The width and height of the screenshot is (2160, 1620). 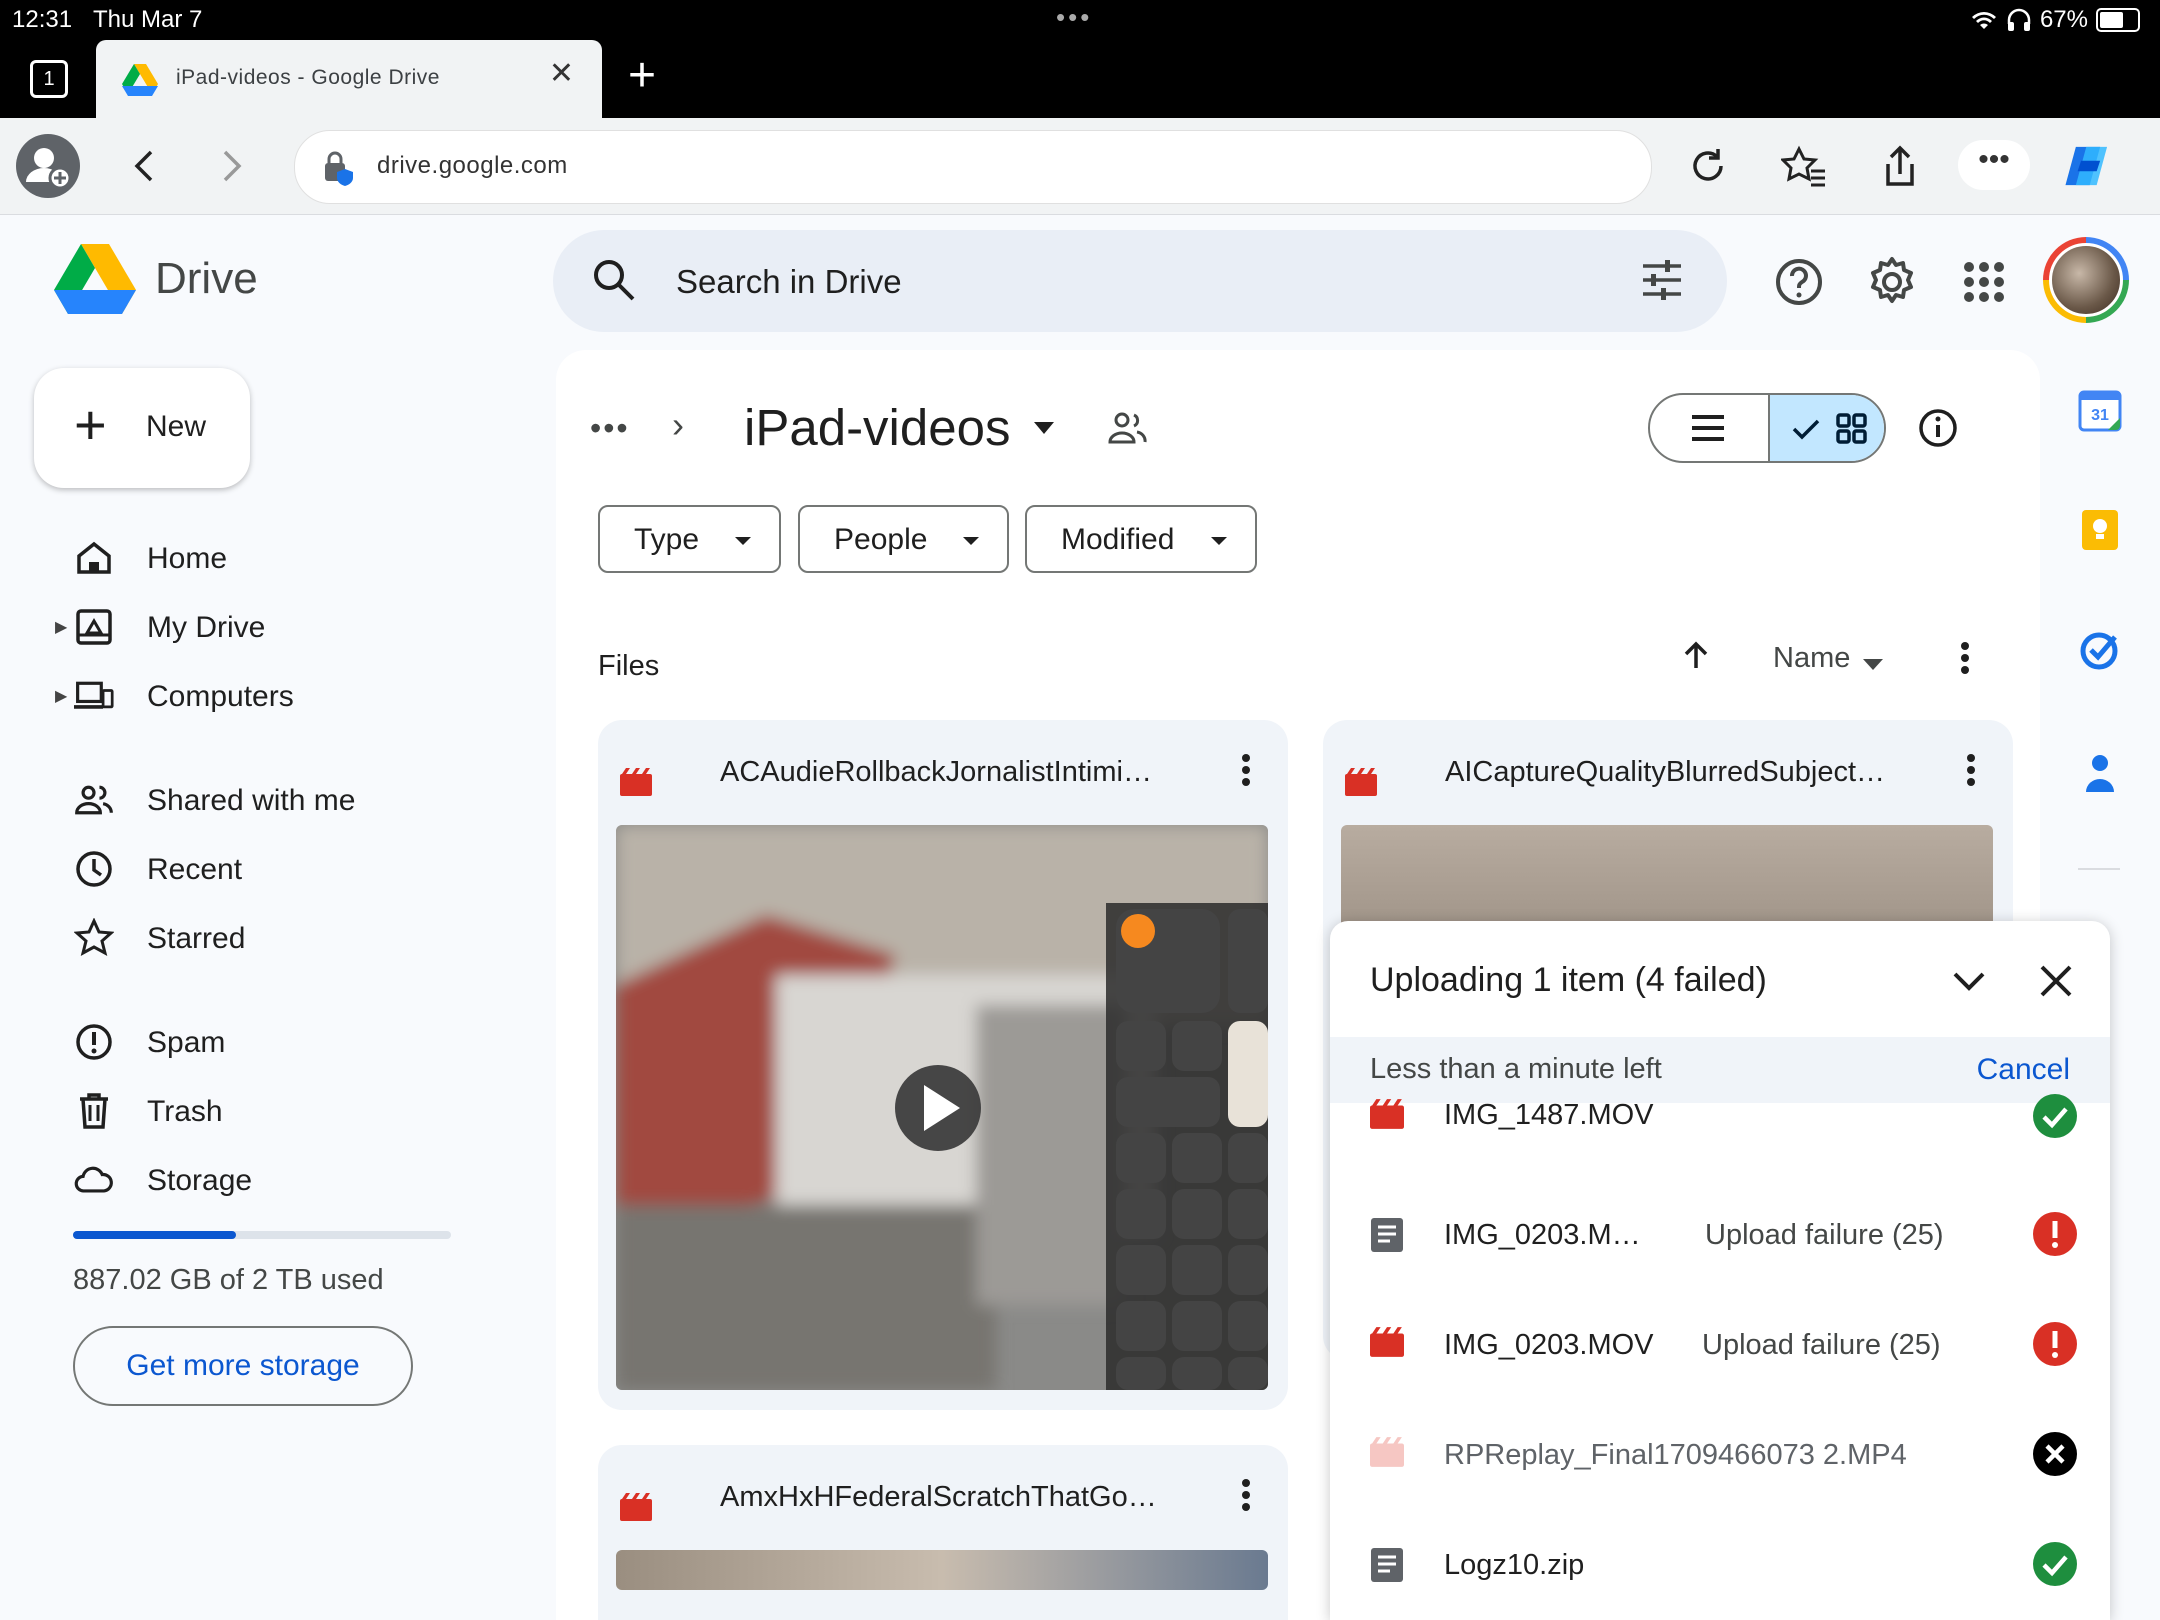 What do you see at coordinates (250, 558) in the screenshot?
I see `sidebar-item-home: Home` at bounding box center [250, 558].